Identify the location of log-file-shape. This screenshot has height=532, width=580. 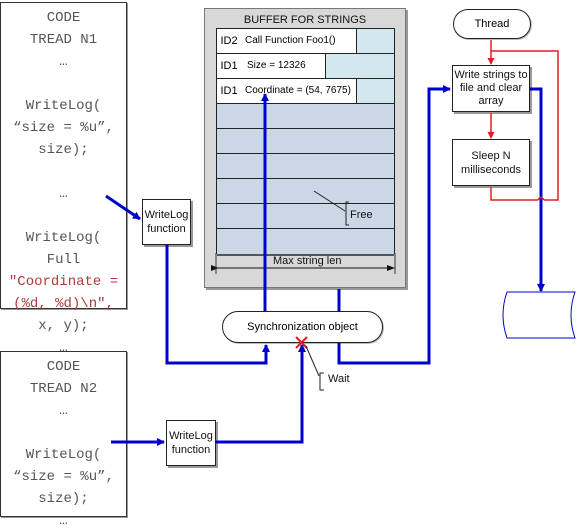
(539, 315).